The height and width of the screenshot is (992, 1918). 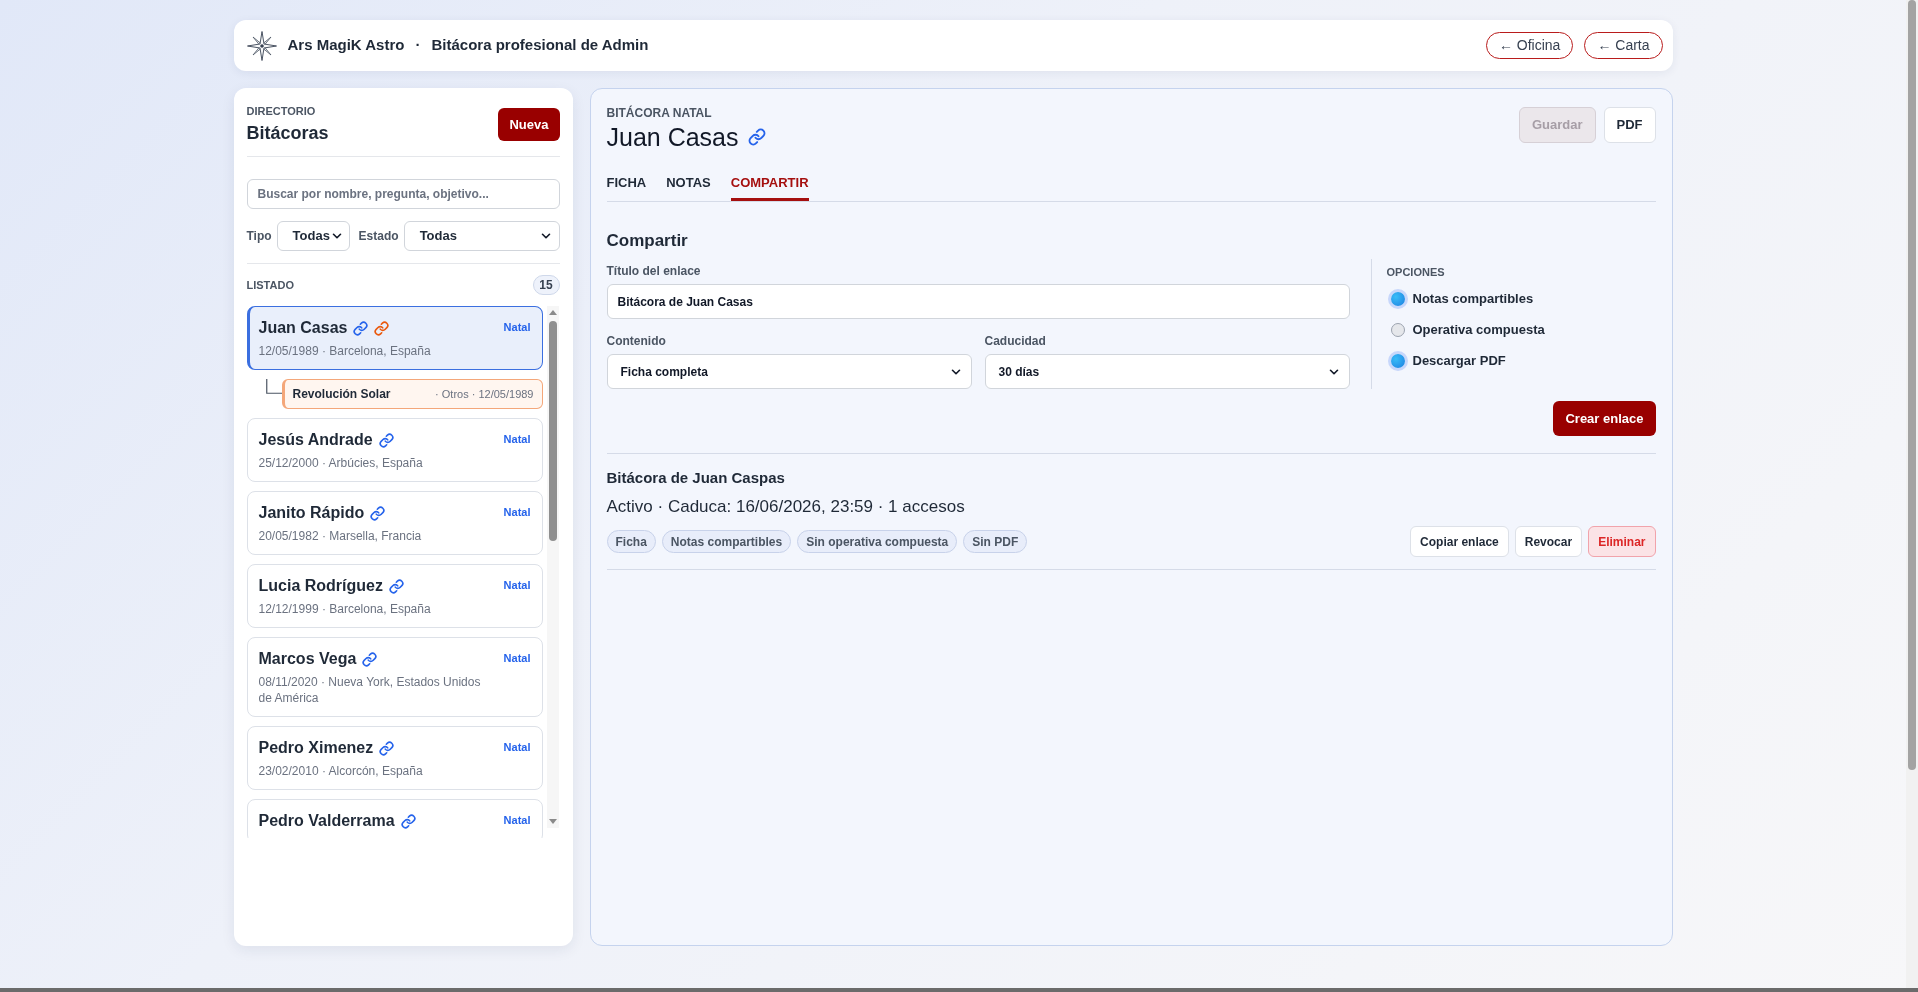 What do you see at coordinates (341, 394) in the screenshot?
I see `child-record-name: Revolución Solar` at bounding box center [341, 394].